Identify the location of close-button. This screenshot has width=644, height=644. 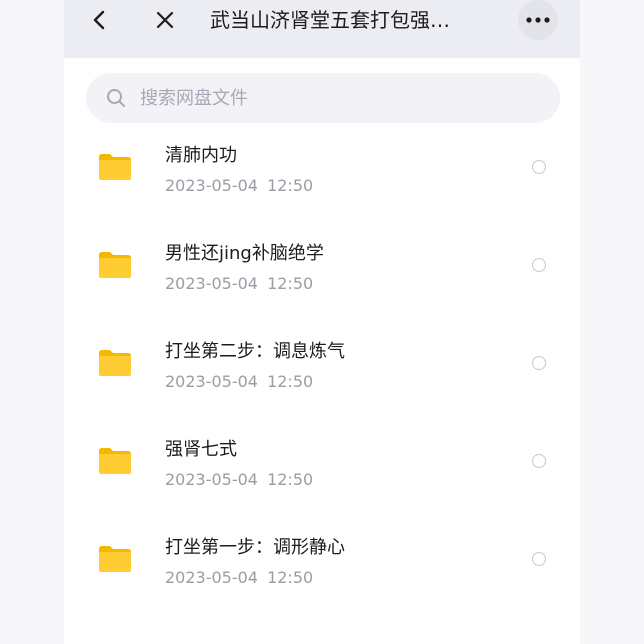
(165, 20).